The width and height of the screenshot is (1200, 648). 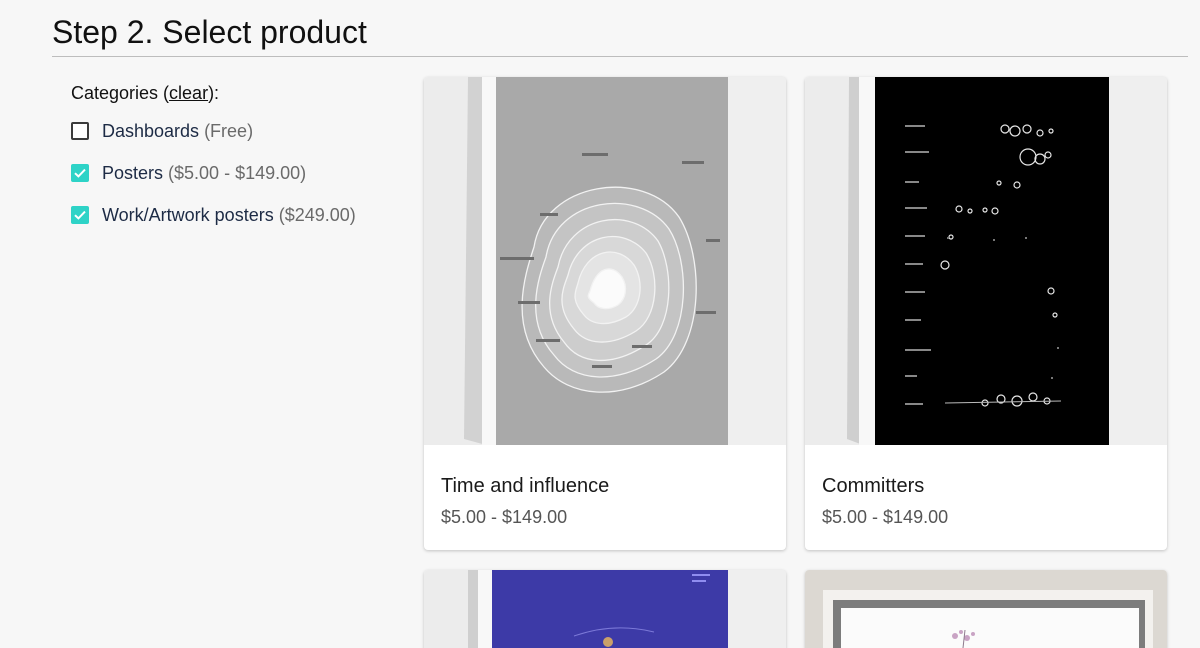 I want to click on purple-poster-image, so click(x=605, y=609).